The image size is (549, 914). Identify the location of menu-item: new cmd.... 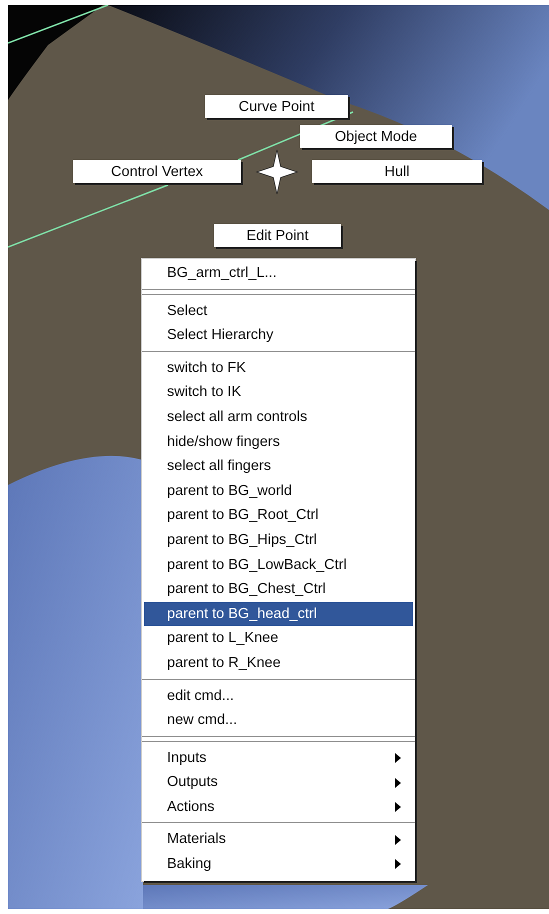
(278, 720).